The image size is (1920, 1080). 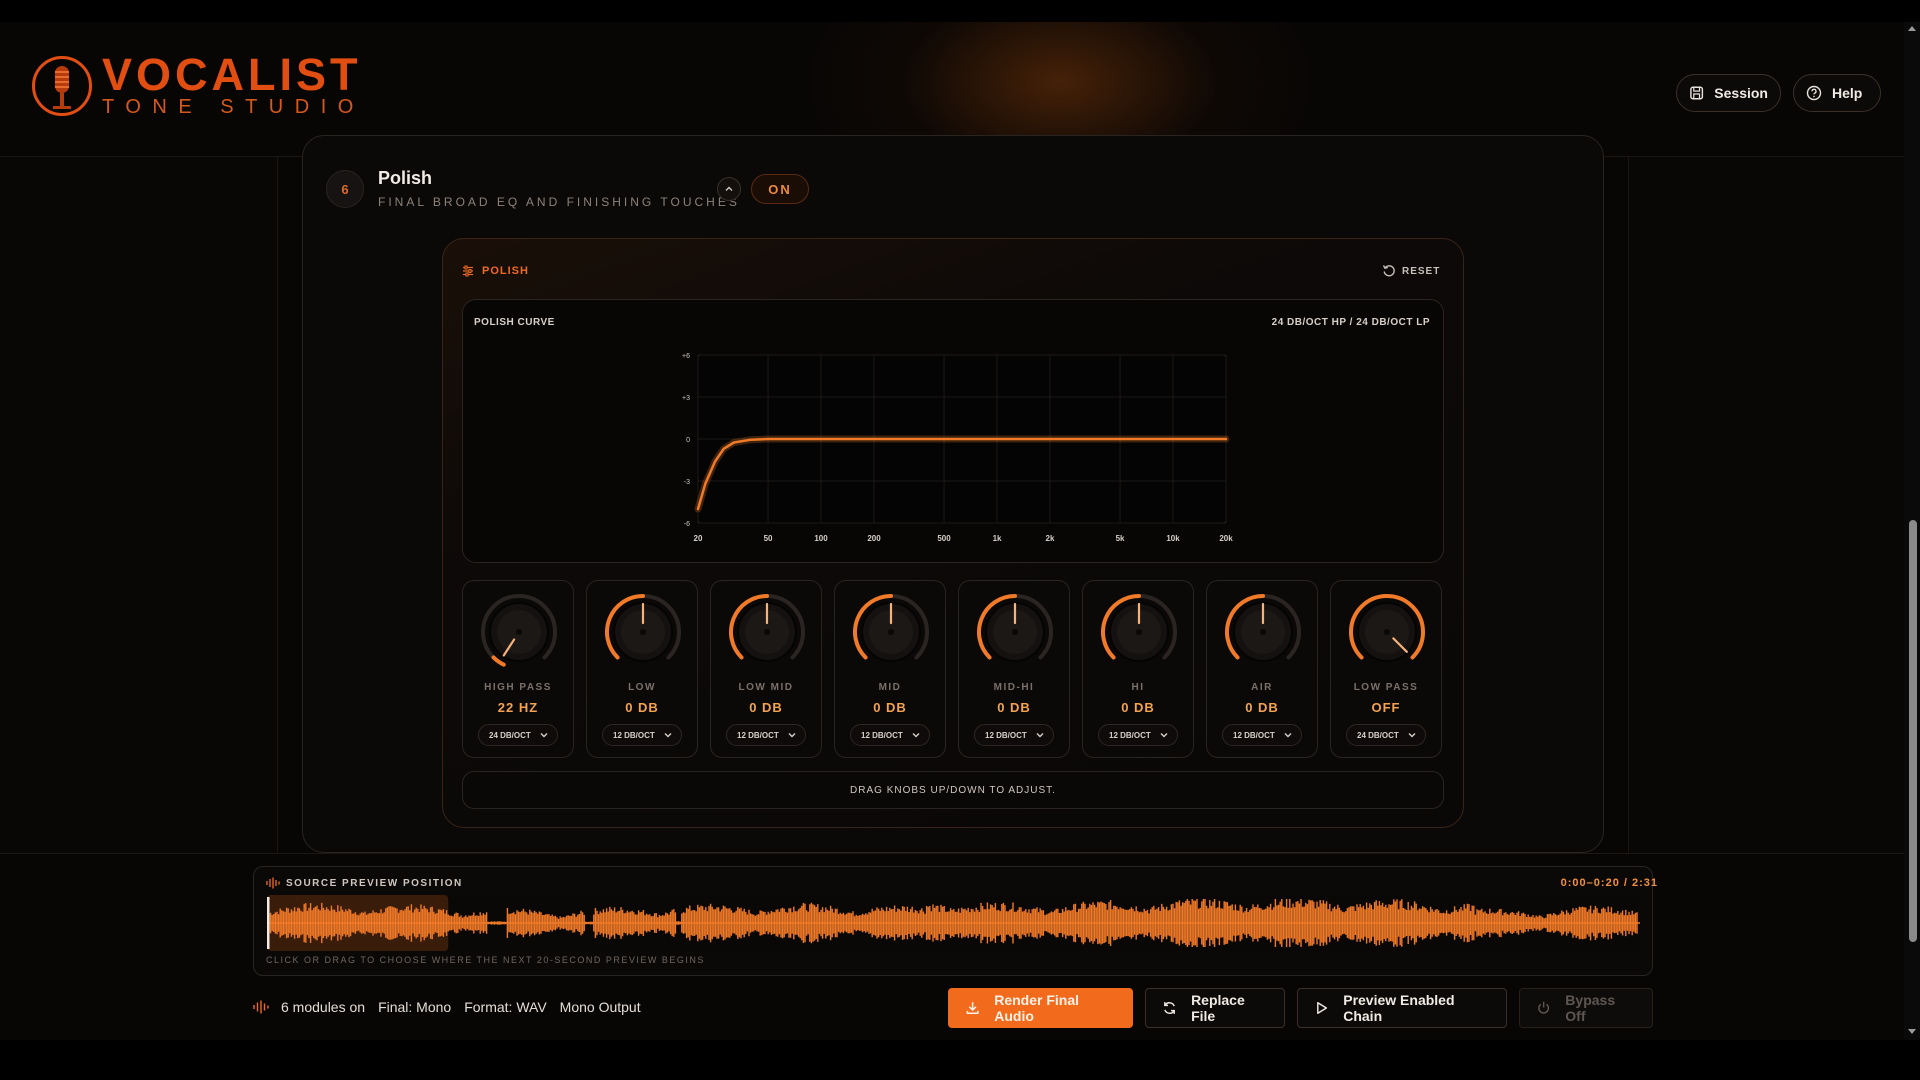 I want to click on knob-label: HI, so click(x=1138, y=687).